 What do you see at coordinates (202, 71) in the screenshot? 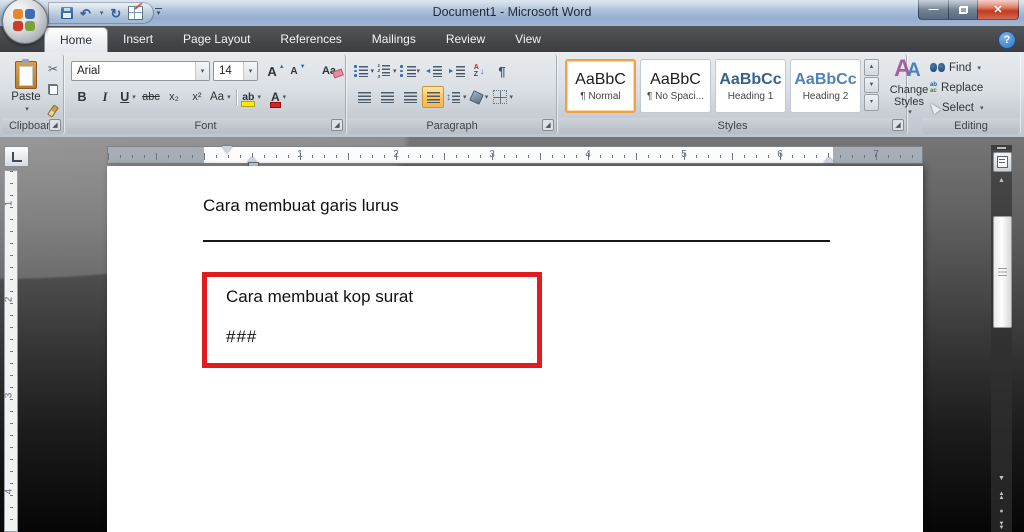
I see `font-name-dropdown-icon: ▾` at bounding box center [202, 71].